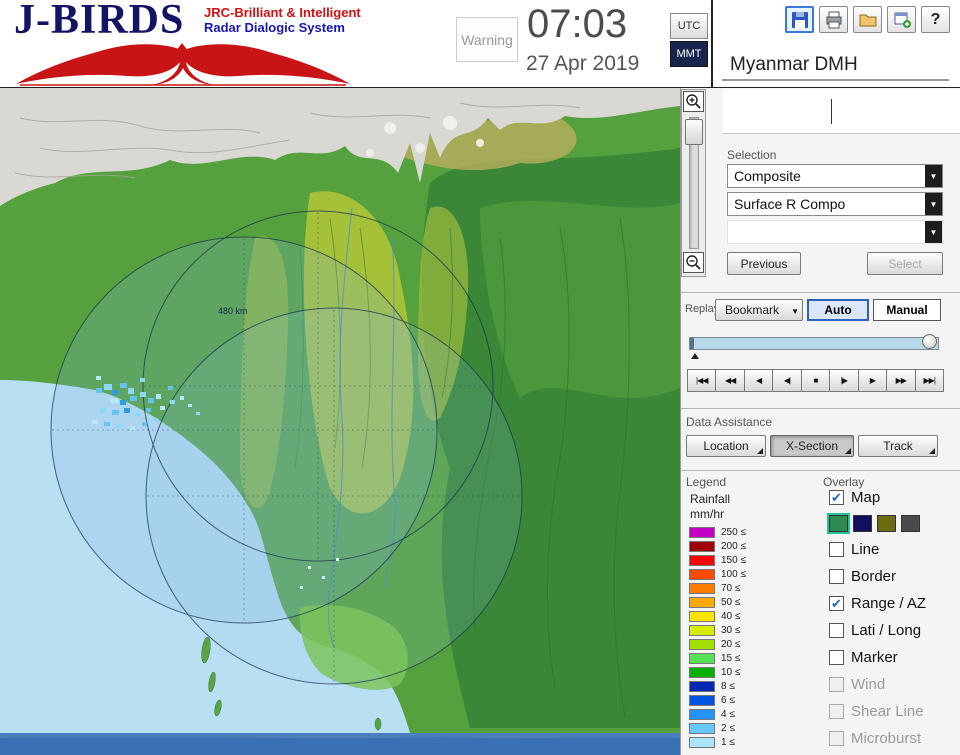 The width and height of the screenshot is (960, 755). Describe the element at coordinates (712, 43) in the screenshot. I see `header-divider` at that location.